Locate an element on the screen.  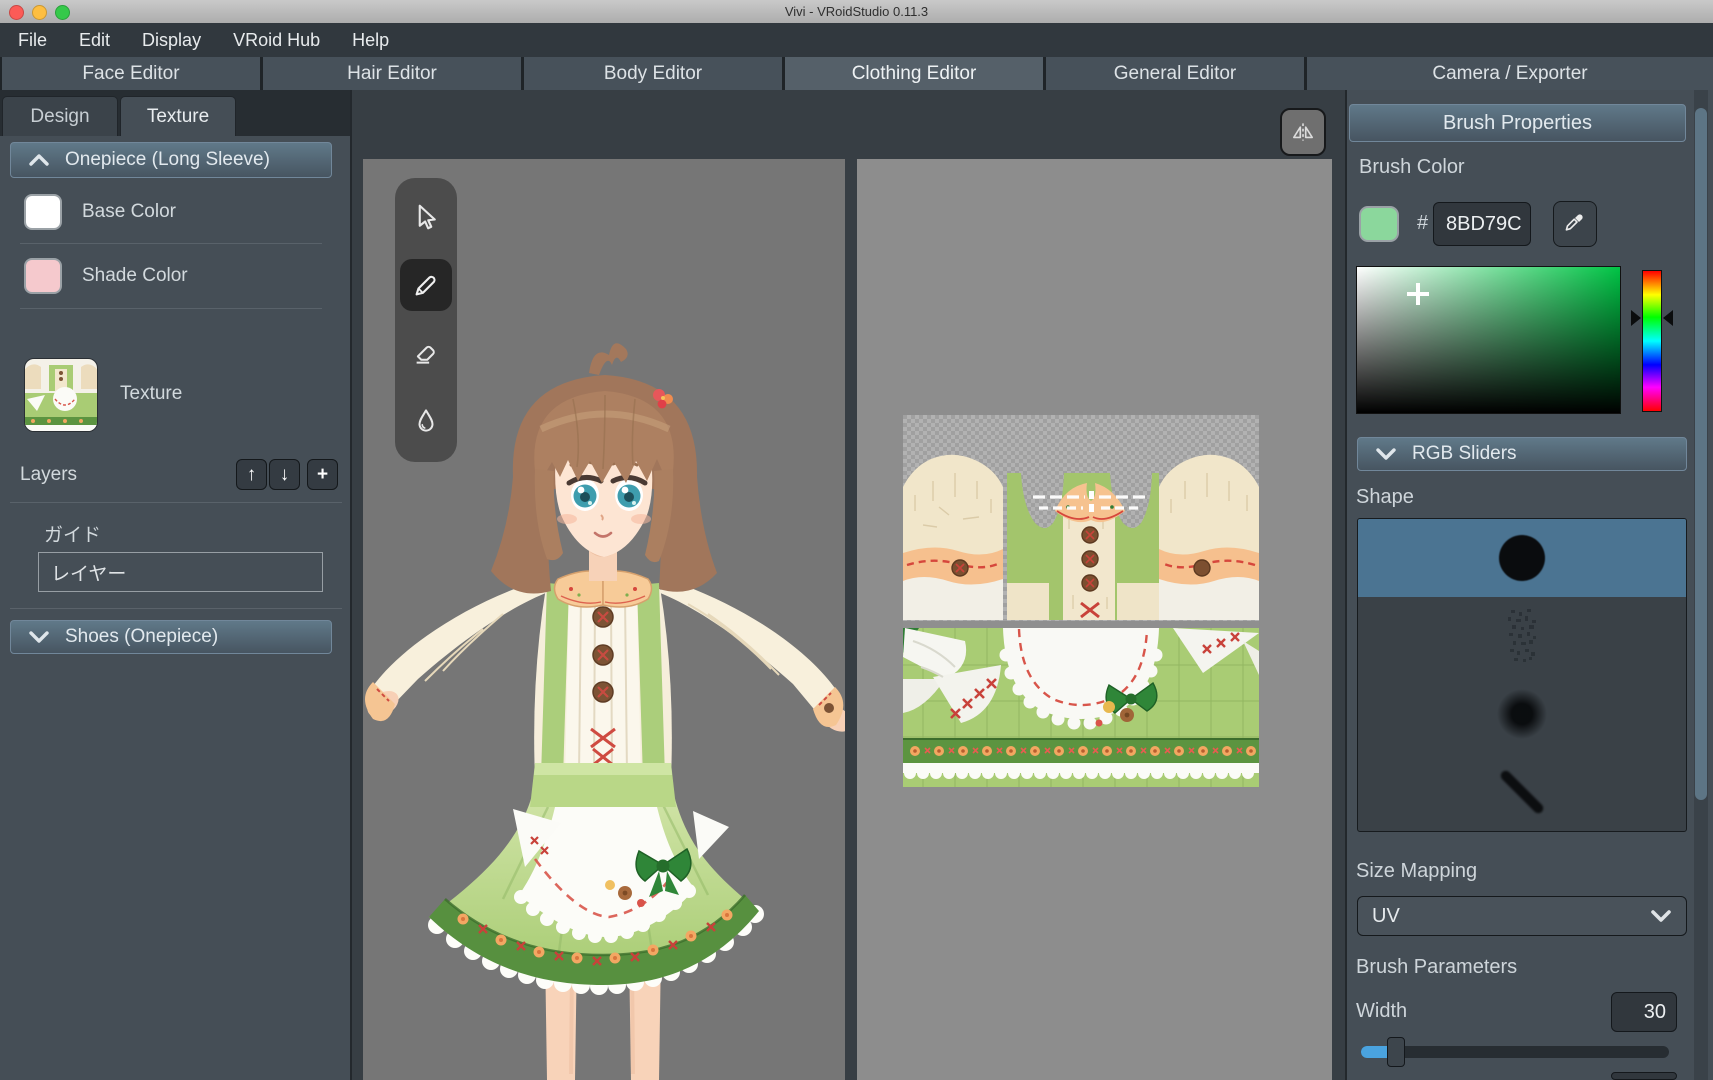
brush-color-label: Brush Color is located at coordinates (1412, 167).